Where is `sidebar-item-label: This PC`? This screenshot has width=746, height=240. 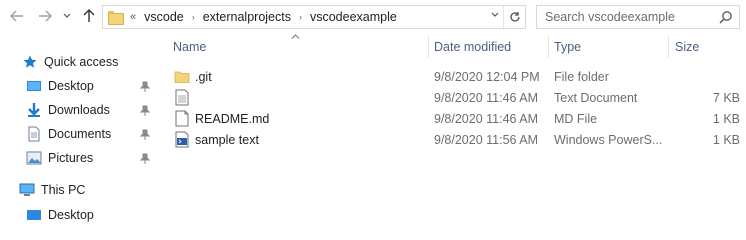
sidebar-item-label: This PC is located at coordinates (63, 190).